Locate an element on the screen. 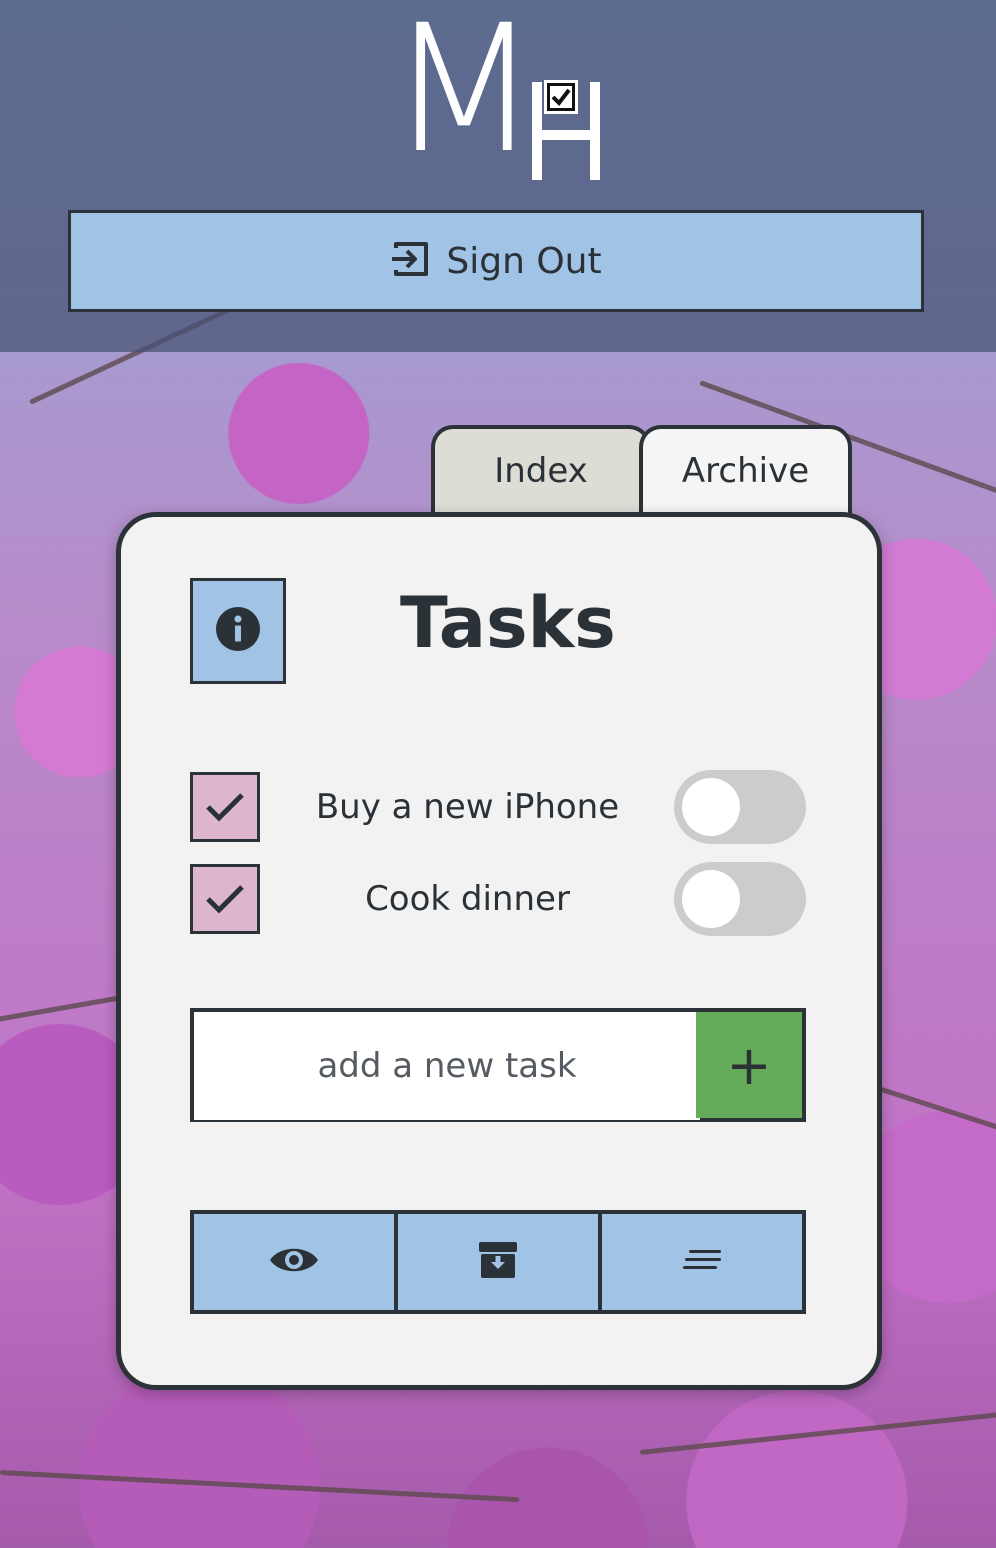 The image size is (996, 1548). task-item: Buy a new iPhone is located at coordinates (498, 807).